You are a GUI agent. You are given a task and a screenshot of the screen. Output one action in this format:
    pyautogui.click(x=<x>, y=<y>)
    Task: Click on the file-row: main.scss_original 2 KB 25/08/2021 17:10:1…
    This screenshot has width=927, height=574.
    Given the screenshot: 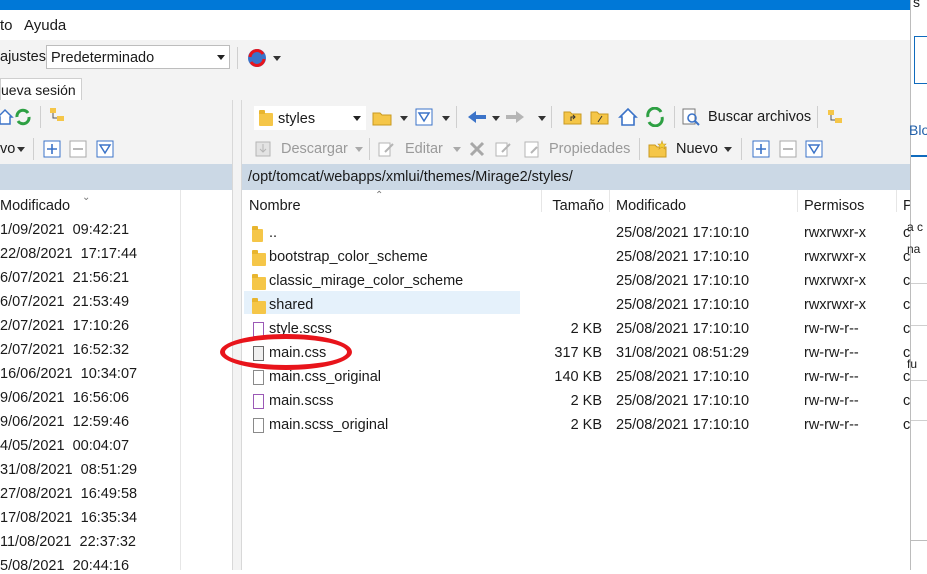 What is the action you would take?
    pyautogui.click(x=576, y=426)
    